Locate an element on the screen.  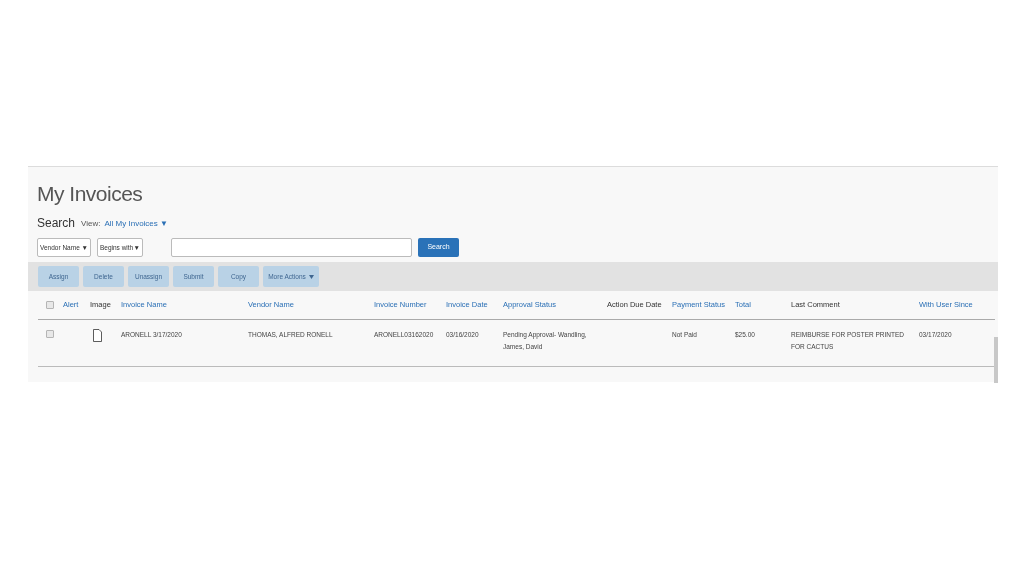
view-dropdown: All My Invoices ▼ is located at coordinates (136, 224).